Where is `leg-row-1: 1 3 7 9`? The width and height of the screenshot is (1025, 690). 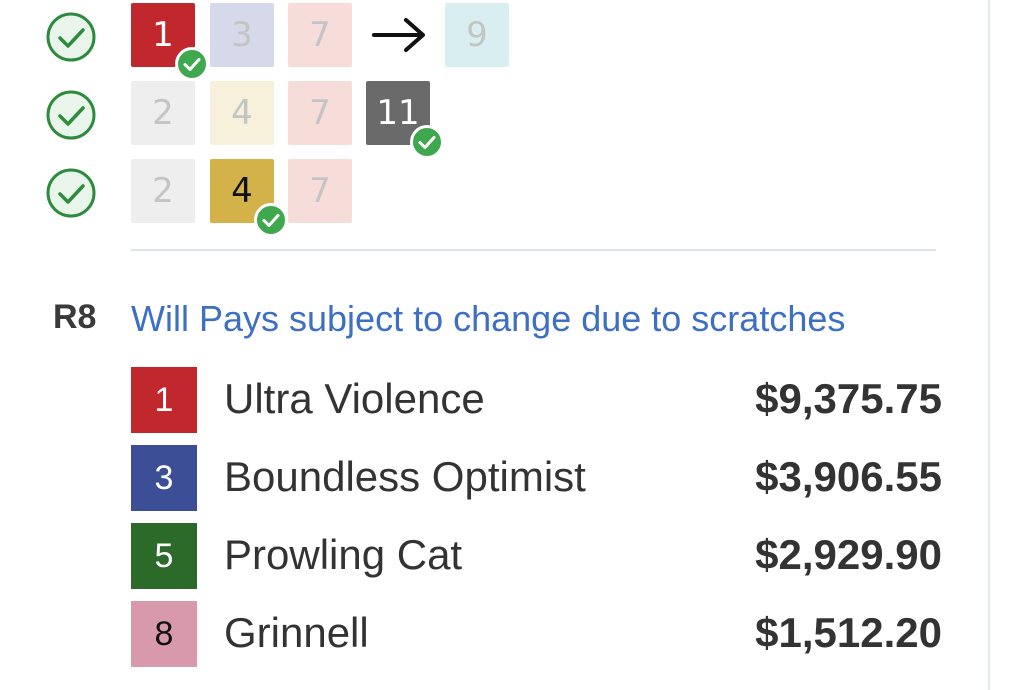 leg-row-1: 1 3 7 9 is located at coordinates (480, 42).